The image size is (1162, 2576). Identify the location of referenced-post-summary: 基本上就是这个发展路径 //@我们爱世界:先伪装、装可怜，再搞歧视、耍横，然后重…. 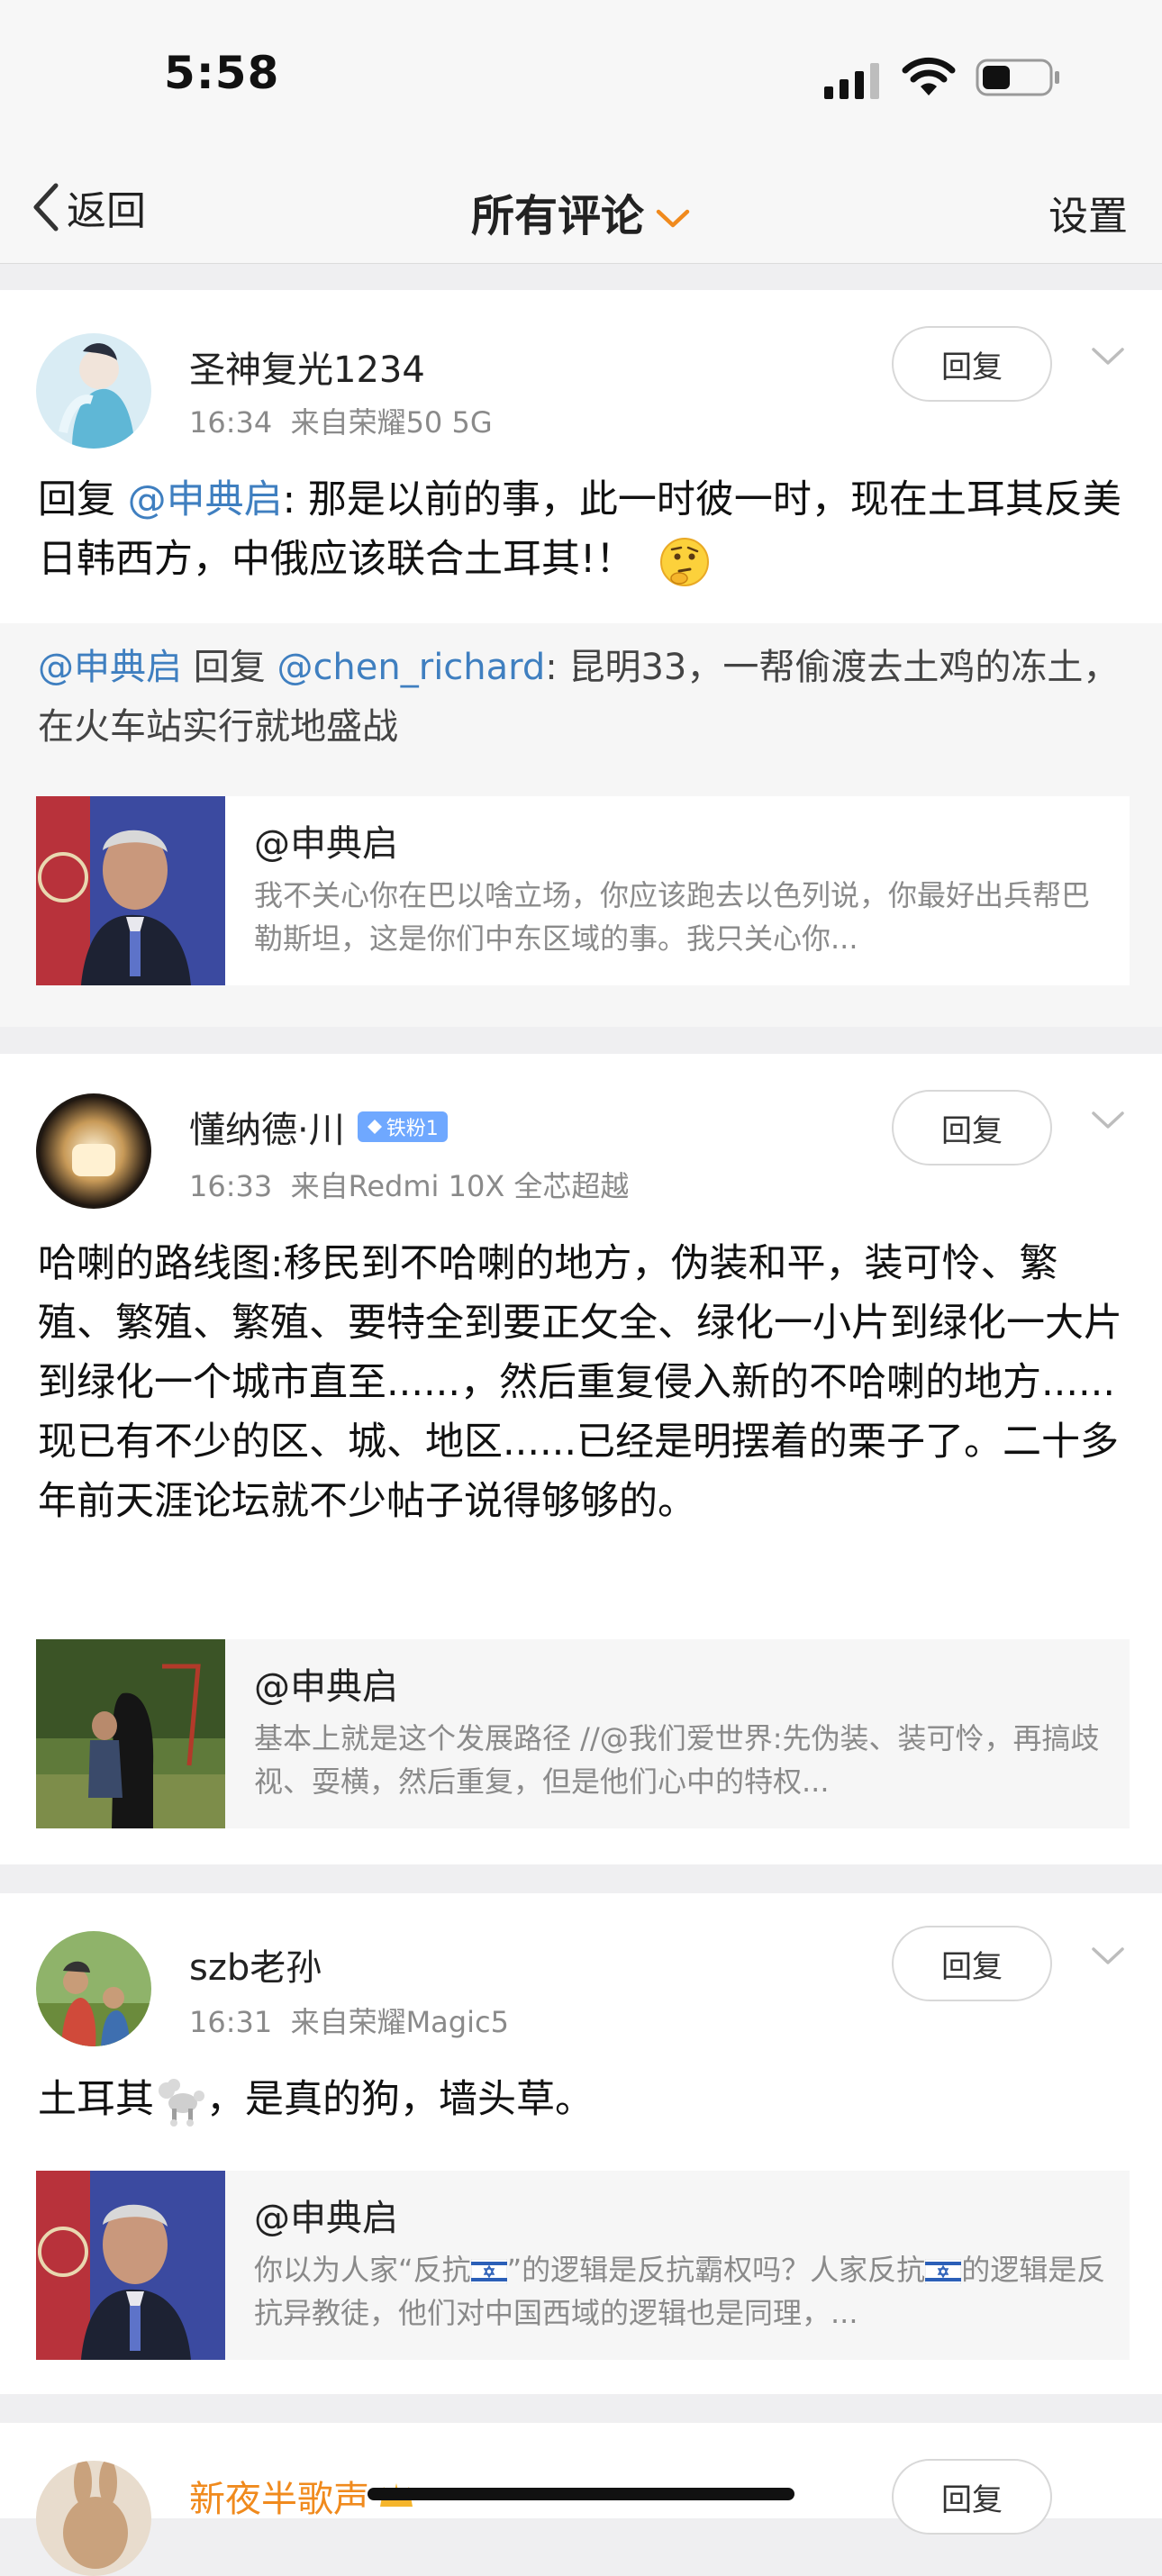
(677, 1760).